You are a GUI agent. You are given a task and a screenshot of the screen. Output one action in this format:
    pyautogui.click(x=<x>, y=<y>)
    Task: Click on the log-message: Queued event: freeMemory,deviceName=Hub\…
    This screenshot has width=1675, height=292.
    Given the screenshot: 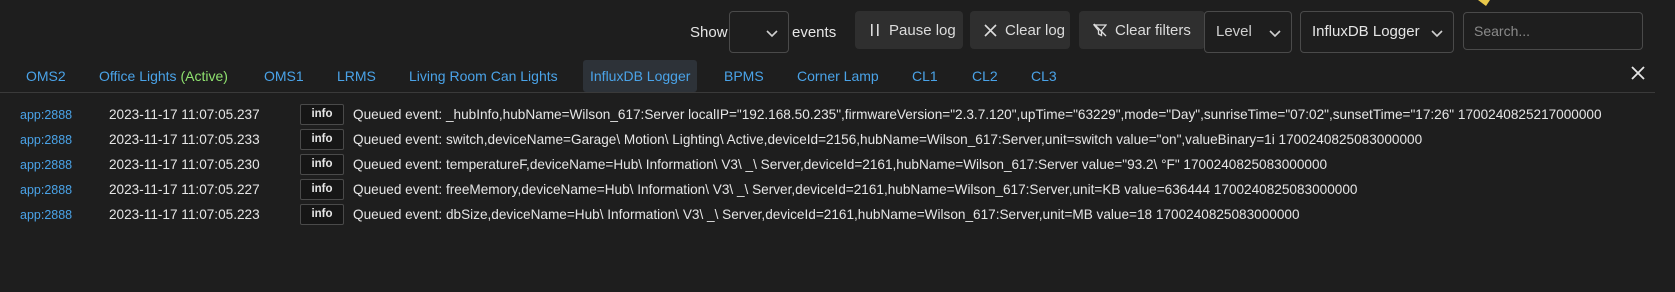 What is the action you would take?
    pyautogui.click(x=855, y=189)
    